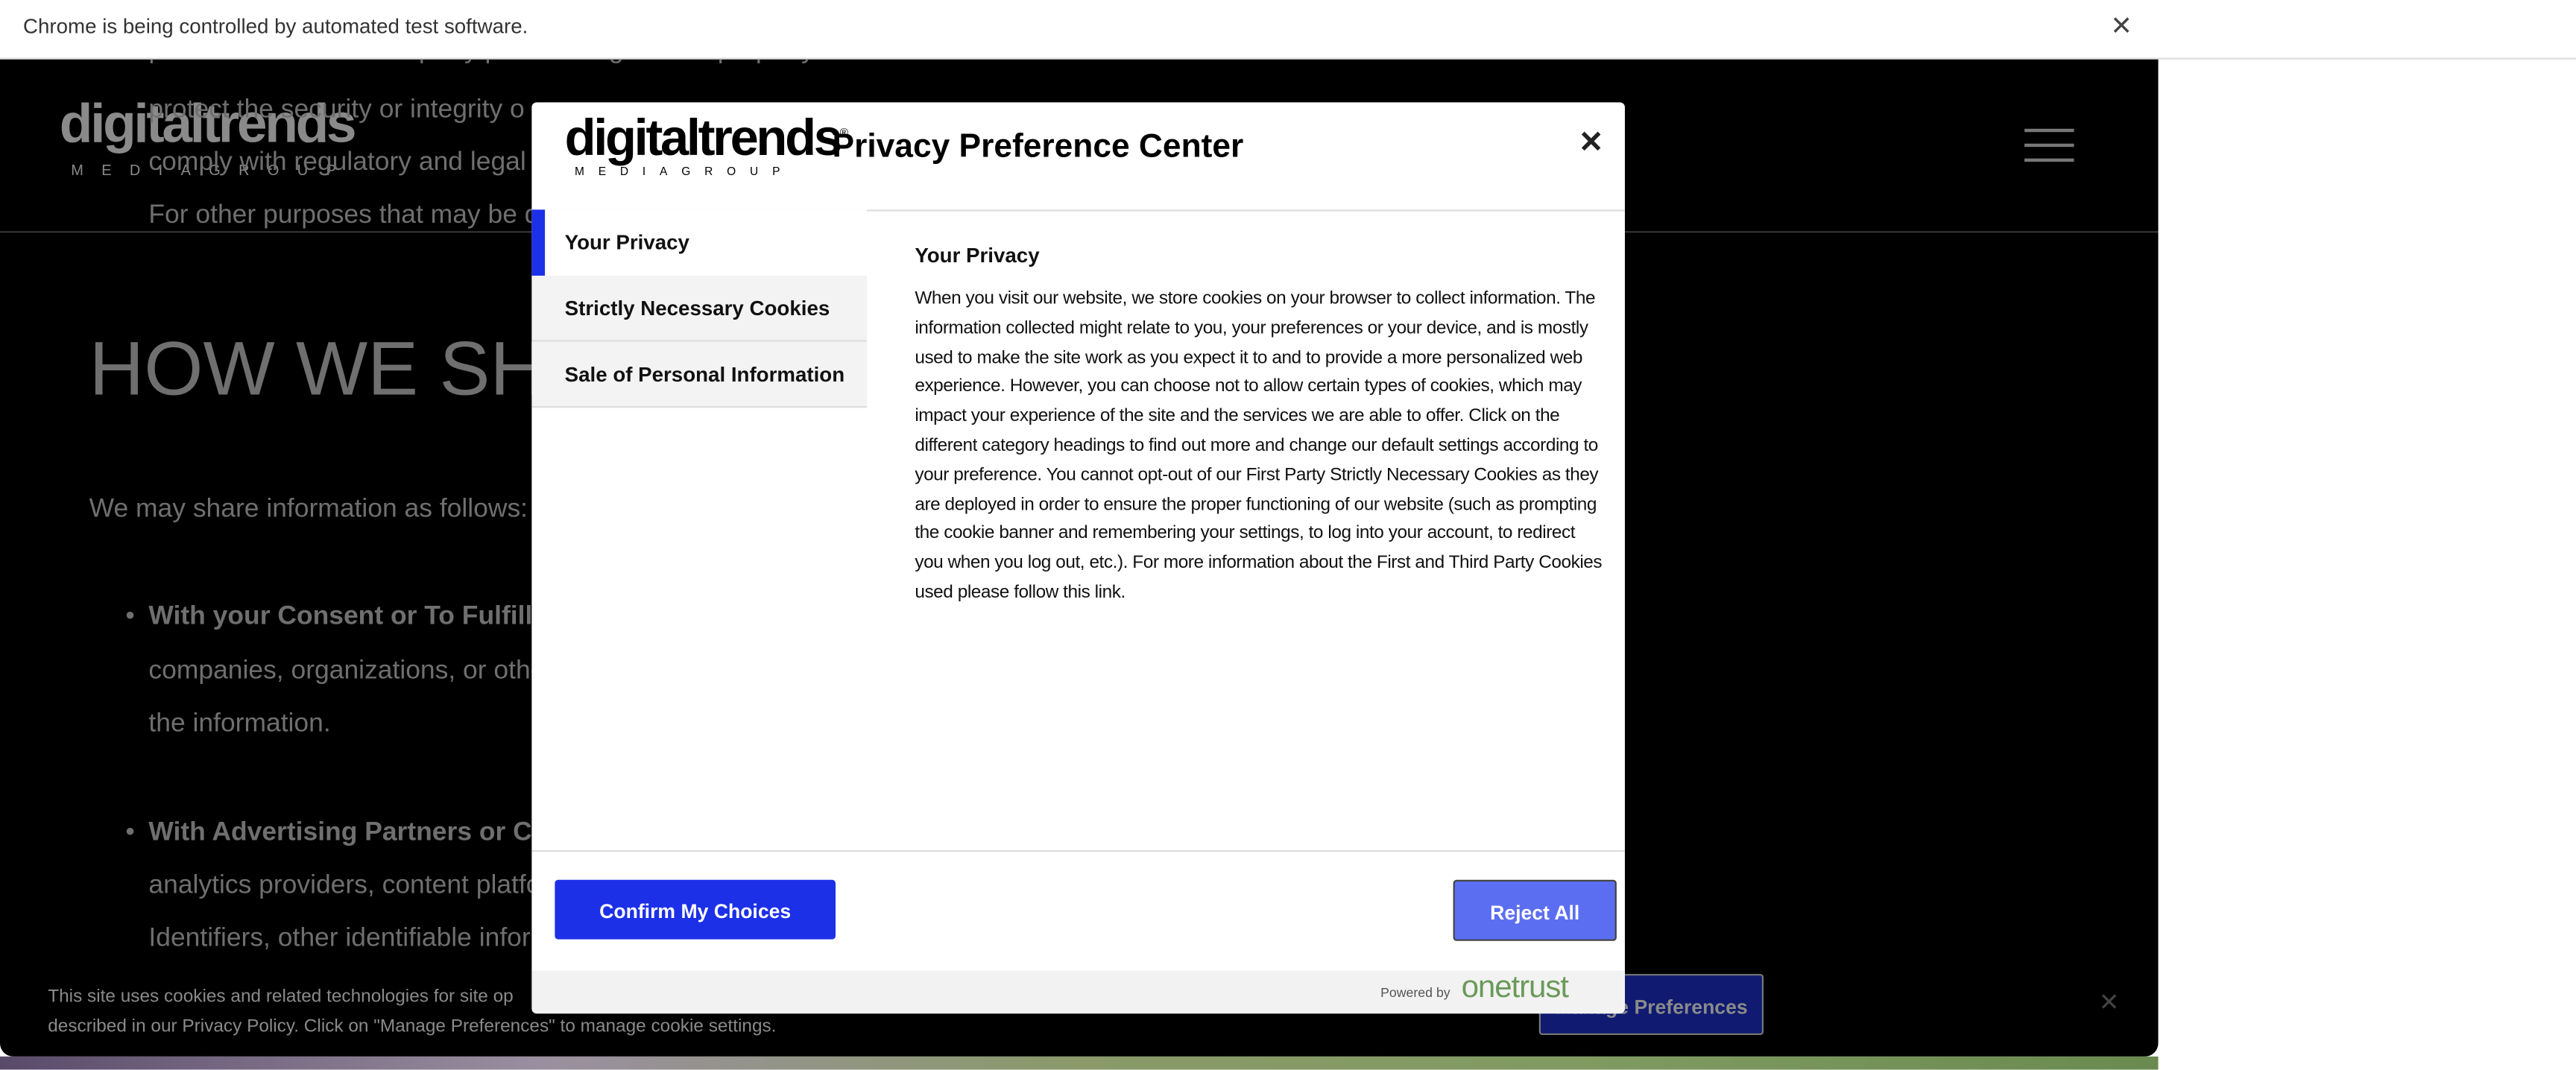 This screenshot has height=1070, width=2576. I want to click on onetrust-logo: onetrust, so click(1515, 989).